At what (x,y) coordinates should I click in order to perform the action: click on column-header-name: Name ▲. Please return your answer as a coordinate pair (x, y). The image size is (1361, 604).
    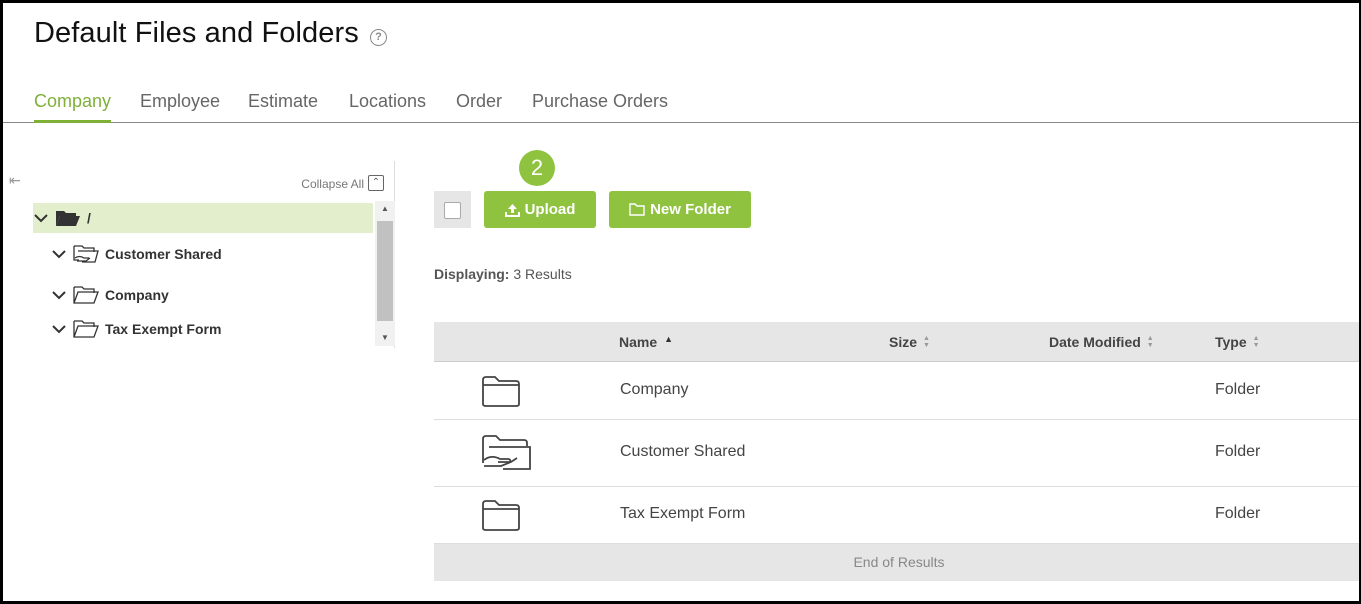
    Looking at the image, I should click on (646, 342).